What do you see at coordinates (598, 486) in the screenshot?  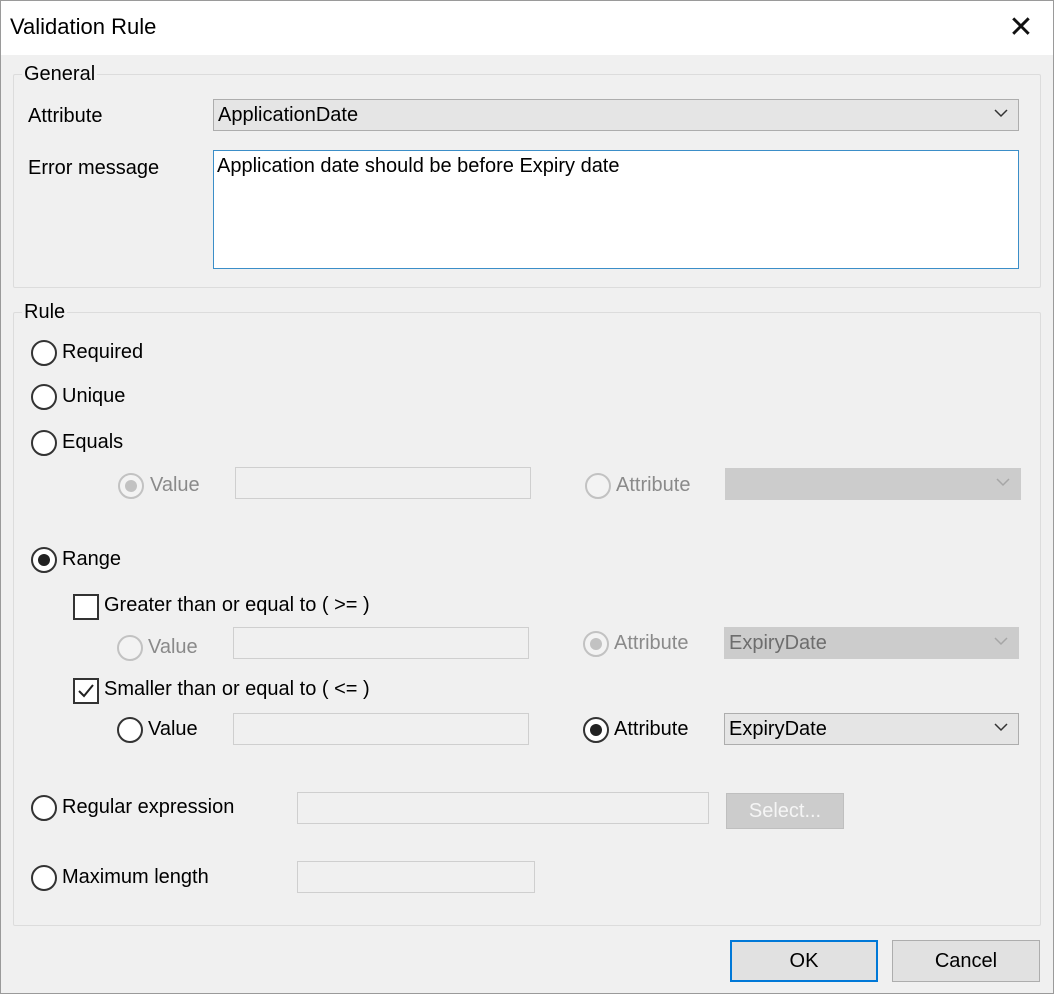 I see `equals-attribute-radio` at bounding box center [598, 486].